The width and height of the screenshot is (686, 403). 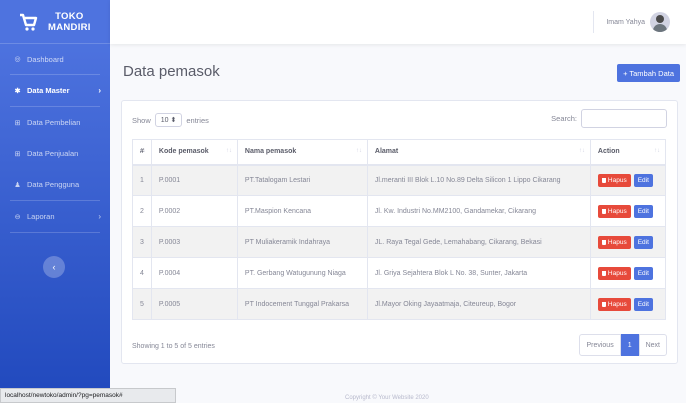 What do you see at coordinates (69, 16) in the screenshot?
I see `brand-line1: TOKO` at bounding box center [69, 16].